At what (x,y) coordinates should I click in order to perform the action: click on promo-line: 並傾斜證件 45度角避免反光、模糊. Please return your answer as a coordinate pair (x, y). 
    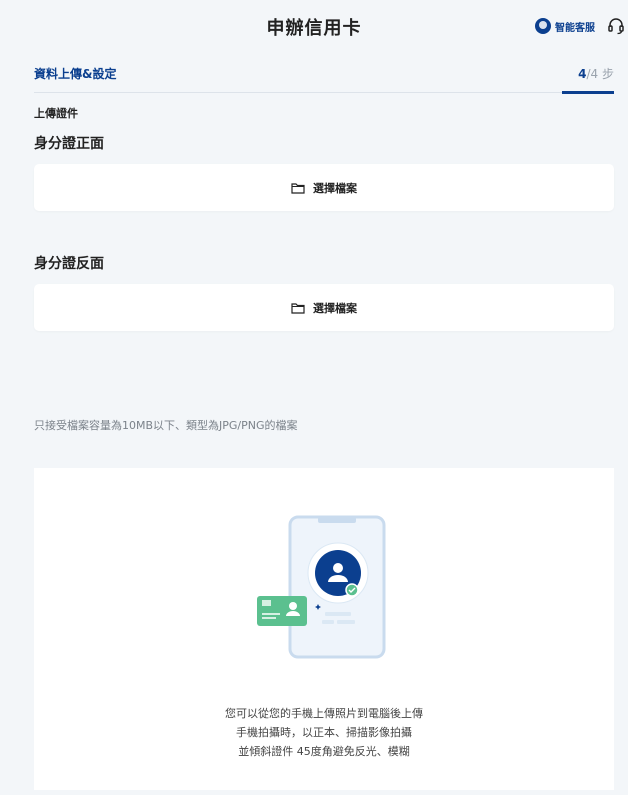
    Looking at the image, I should click on (324, 751).